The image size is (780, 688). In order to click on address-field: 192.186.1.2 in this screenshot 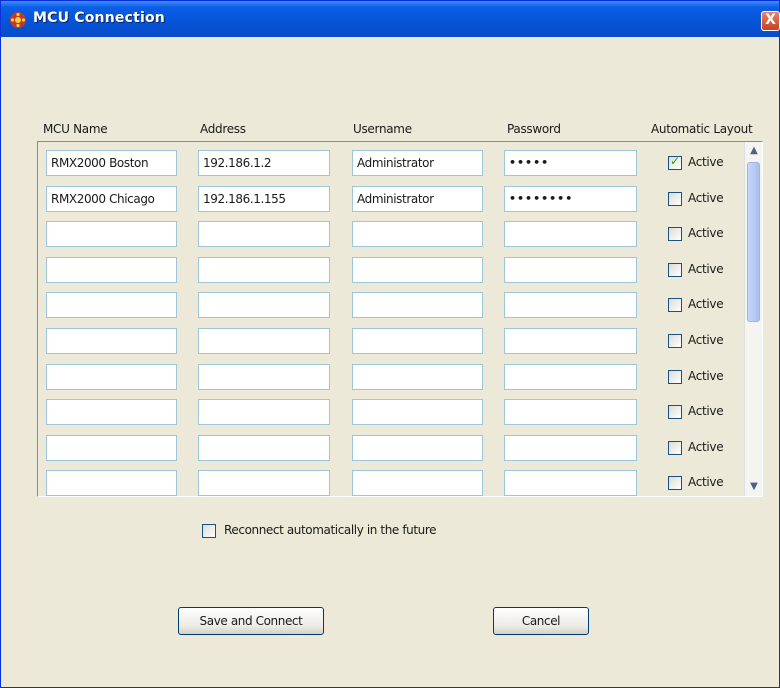, I will do `click(264, 163)`.